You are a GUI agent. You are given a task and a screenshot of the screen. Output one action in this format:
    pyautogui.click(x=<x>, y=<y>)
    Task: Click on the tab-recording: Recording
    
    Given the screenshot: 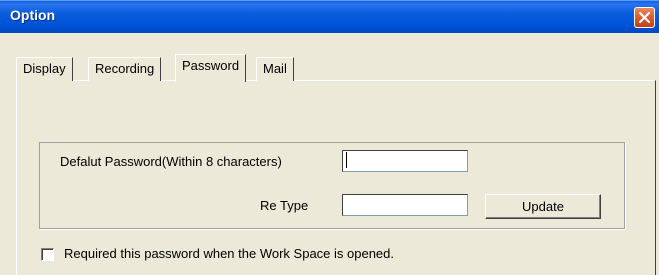 What is the action you would take?
    pyautogui.click(x=125, y=69)
    